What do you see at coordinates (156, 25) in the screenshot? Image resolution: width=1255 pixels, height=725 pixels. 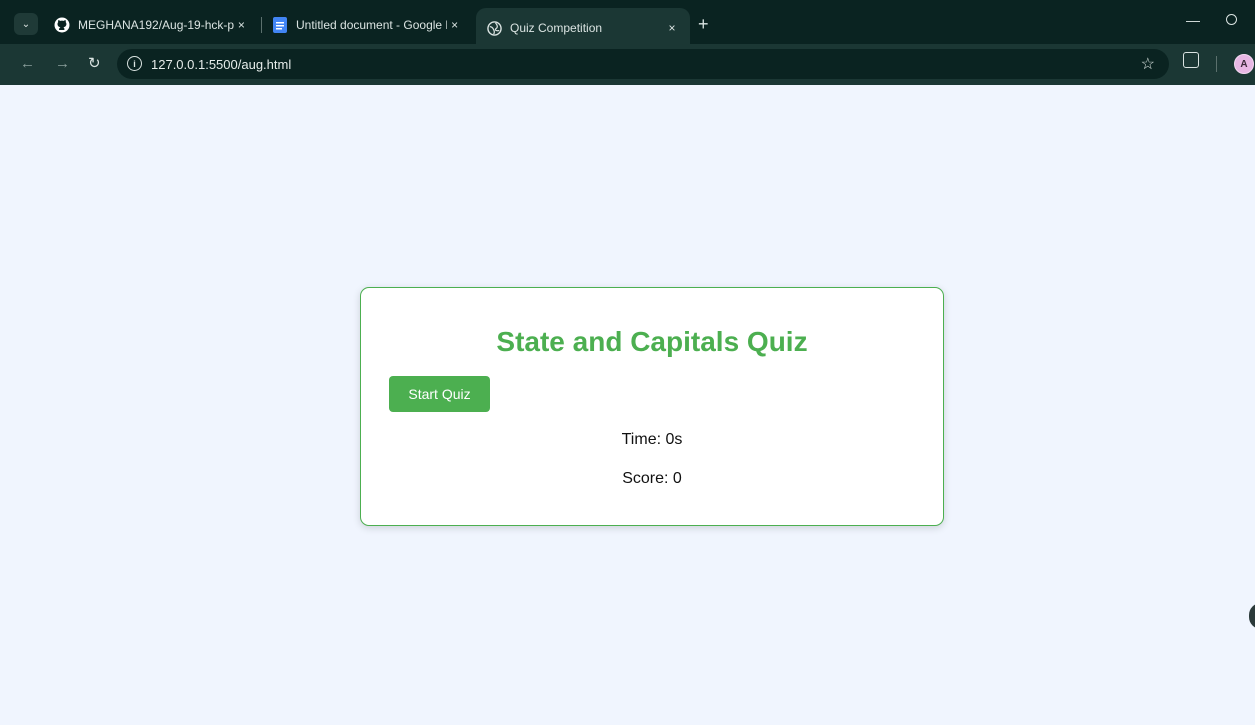 I see `tab-title: MEGHANA192/Aug-19-hck-p1` at bounding box center [156, 25].